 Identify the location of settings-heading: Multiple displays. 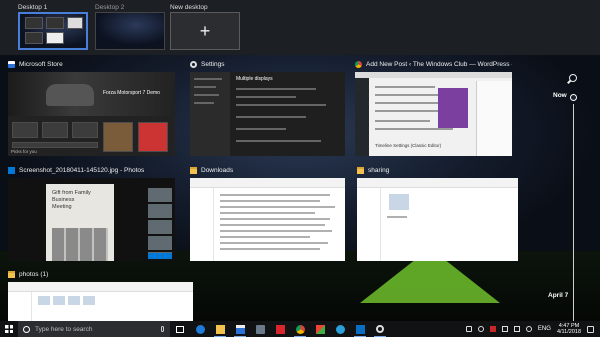
(254, 79).